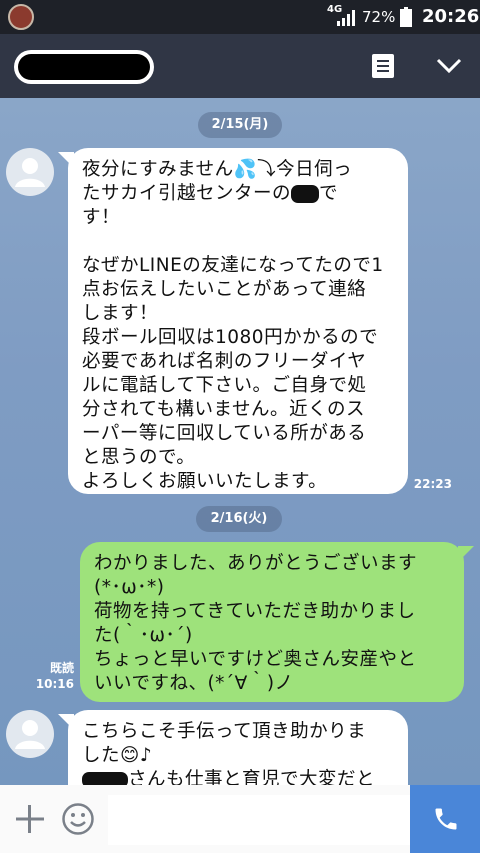 The image size is (480, 853). Describe the element at coordinates (194, 683) in the screenshot. I see `message-line: いいですね、(*´∀｀)ノ` at that location.